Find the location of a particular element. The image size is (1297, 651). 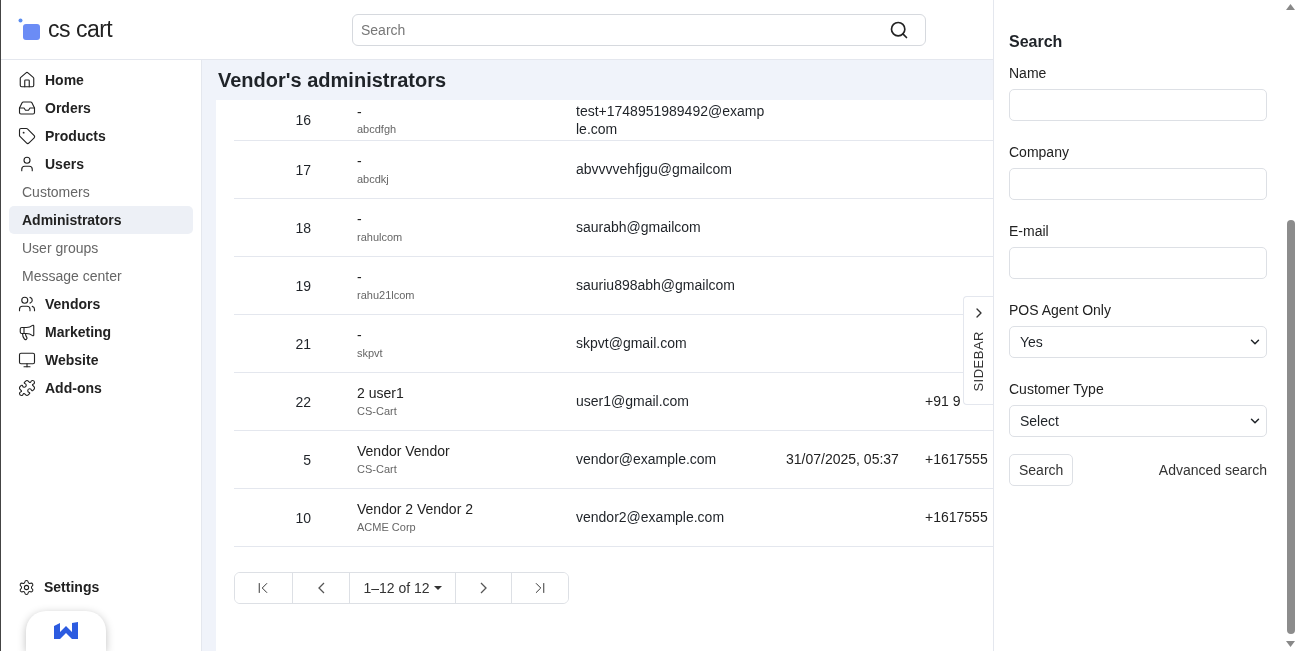

caret-icon is located at coordinates (437, 588).